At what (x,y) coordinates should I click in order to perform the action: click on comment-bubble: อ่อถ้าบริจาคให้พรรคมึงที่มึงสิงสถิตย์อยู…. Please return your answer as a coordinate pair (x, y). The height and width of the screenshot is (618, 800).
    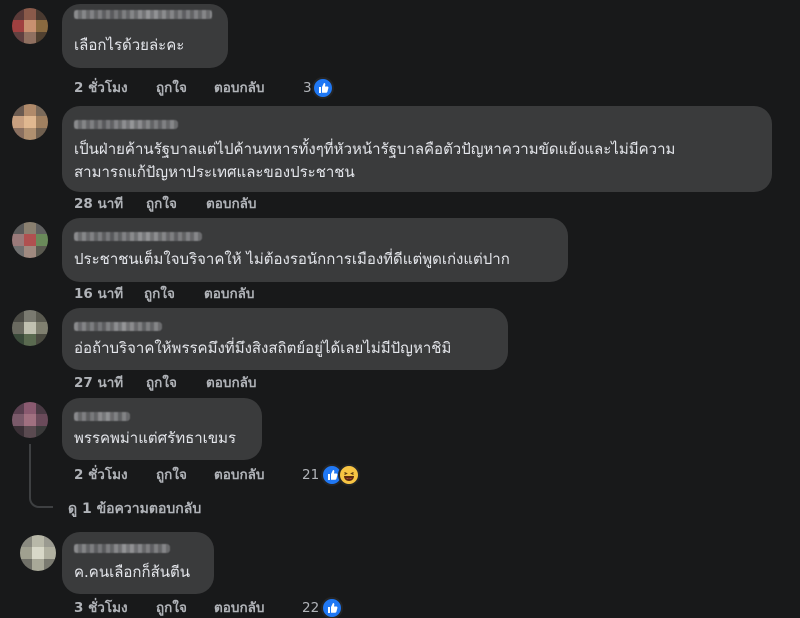
    Looking at the image, I should click on (285, 339).